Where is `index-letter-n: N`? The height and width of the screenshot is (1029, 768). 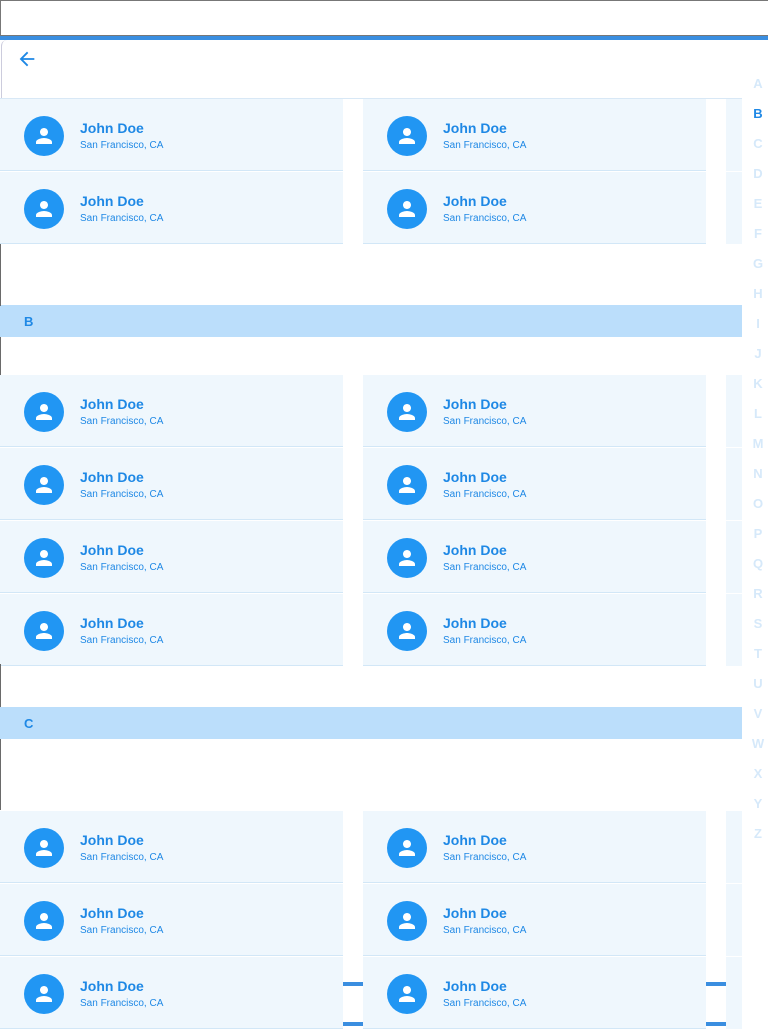 index-letter-n: N is located at coordinates (755, 473).